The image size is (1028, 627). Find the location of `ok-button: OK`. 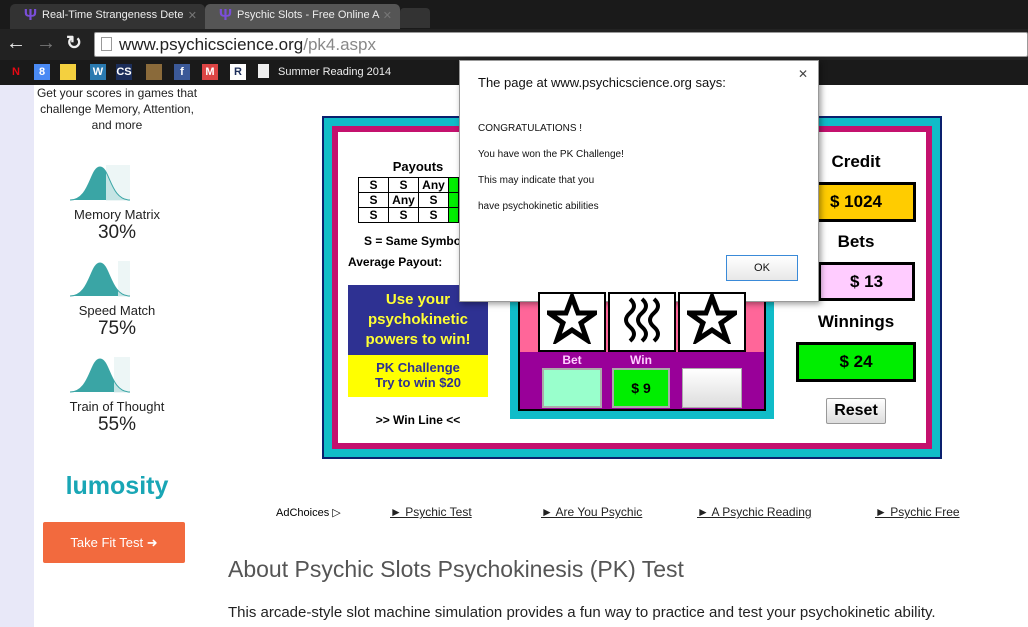

ok-button: OK is located at coordinates (762, 268).